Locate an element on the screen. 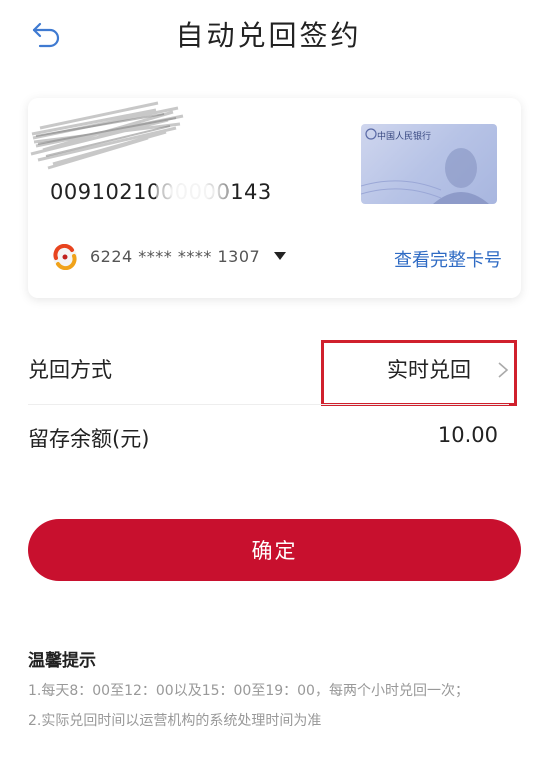 The width and height of the screenshot is (537, 774). bank-card-row: 6224 **** **** 1307 查看完整卡号 is located at coordinates (277, 258).